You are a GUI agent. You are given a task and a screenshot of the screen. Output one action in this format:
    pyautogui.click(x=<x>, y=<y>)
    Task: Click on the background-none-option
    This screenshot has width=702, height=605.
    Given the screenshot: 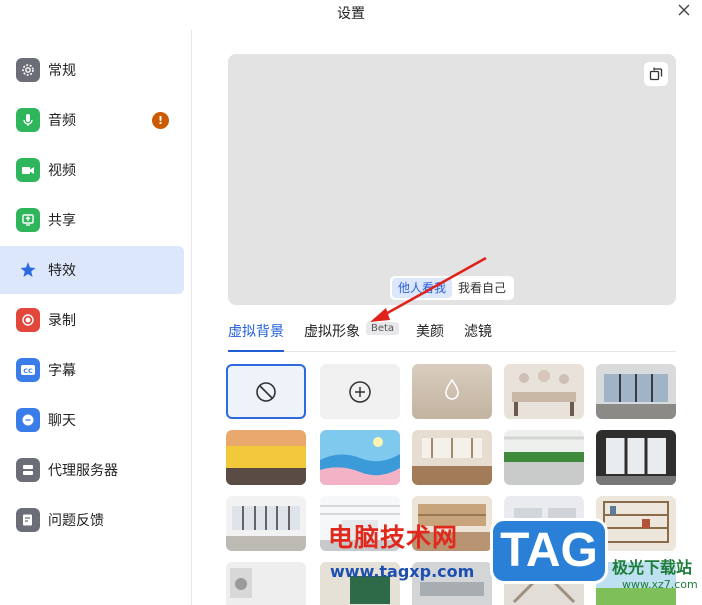 What is the action you would take?
    pyautogui.click(x=266, y=391)
    